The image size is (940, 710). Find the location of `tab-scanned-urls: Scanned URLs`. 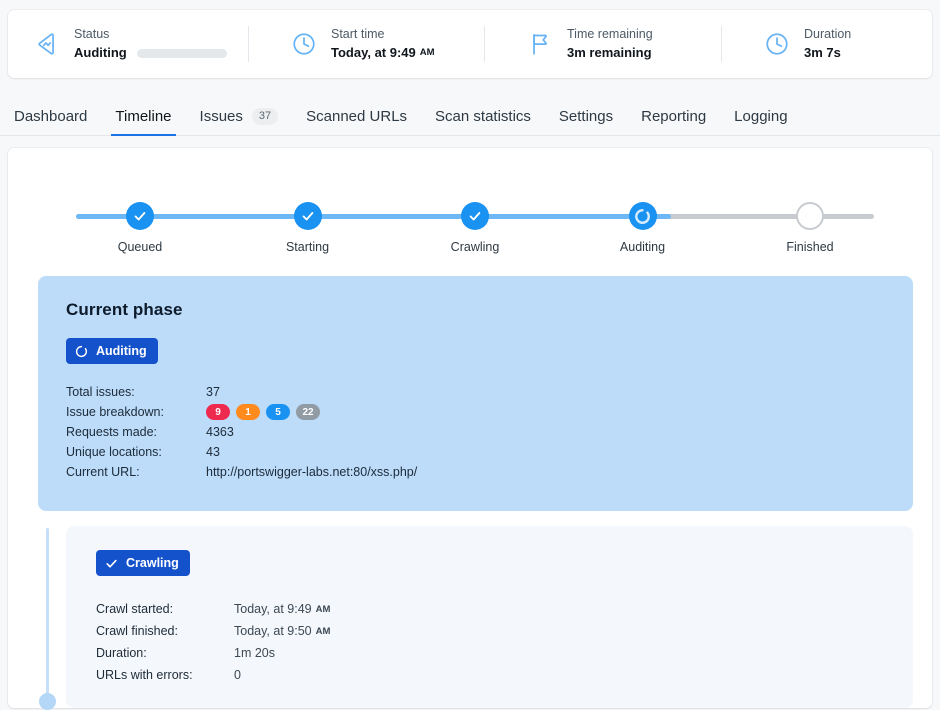

tab-scanned-urls: Scanned URLs is located at coordinates (356, 116).